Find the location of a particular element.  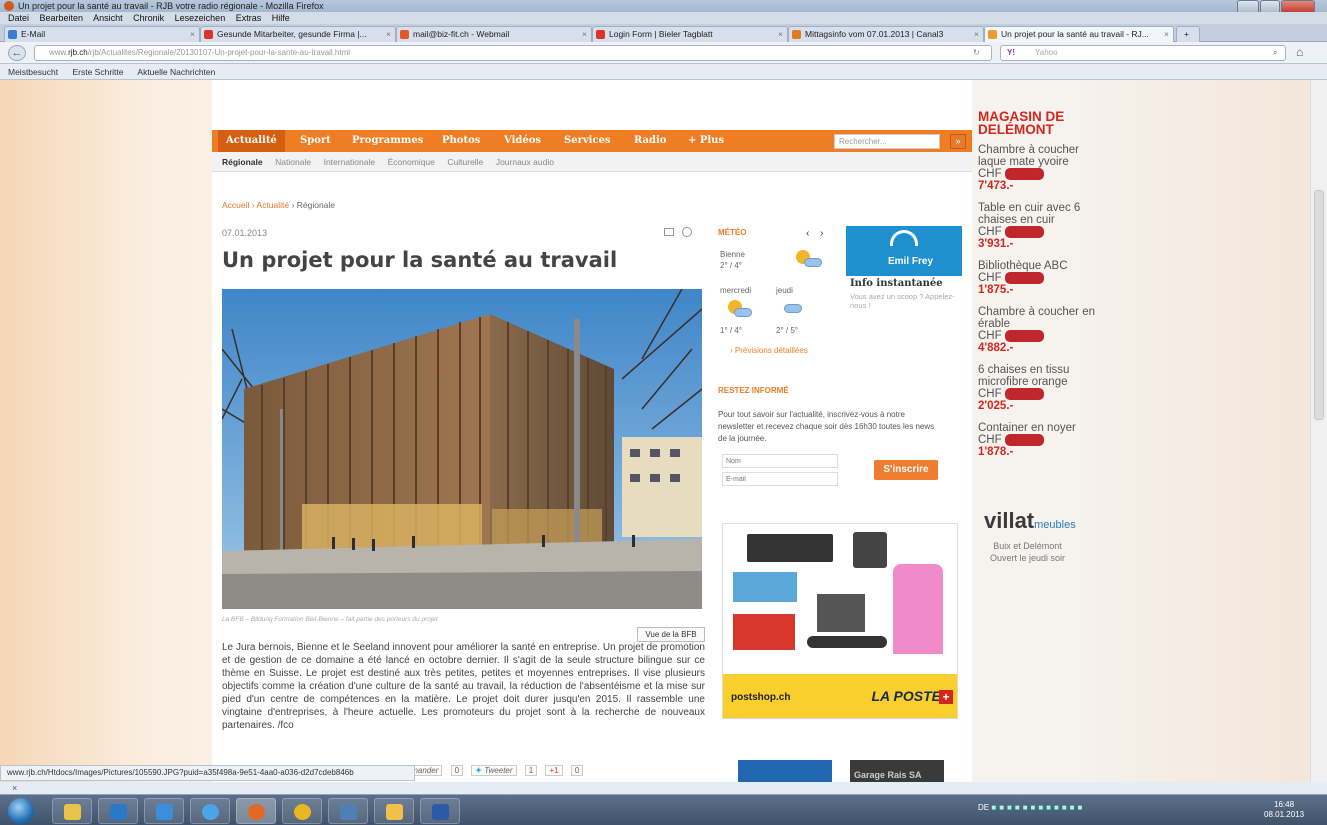

recommend-count: 0 is located at coordinates (457, 770).